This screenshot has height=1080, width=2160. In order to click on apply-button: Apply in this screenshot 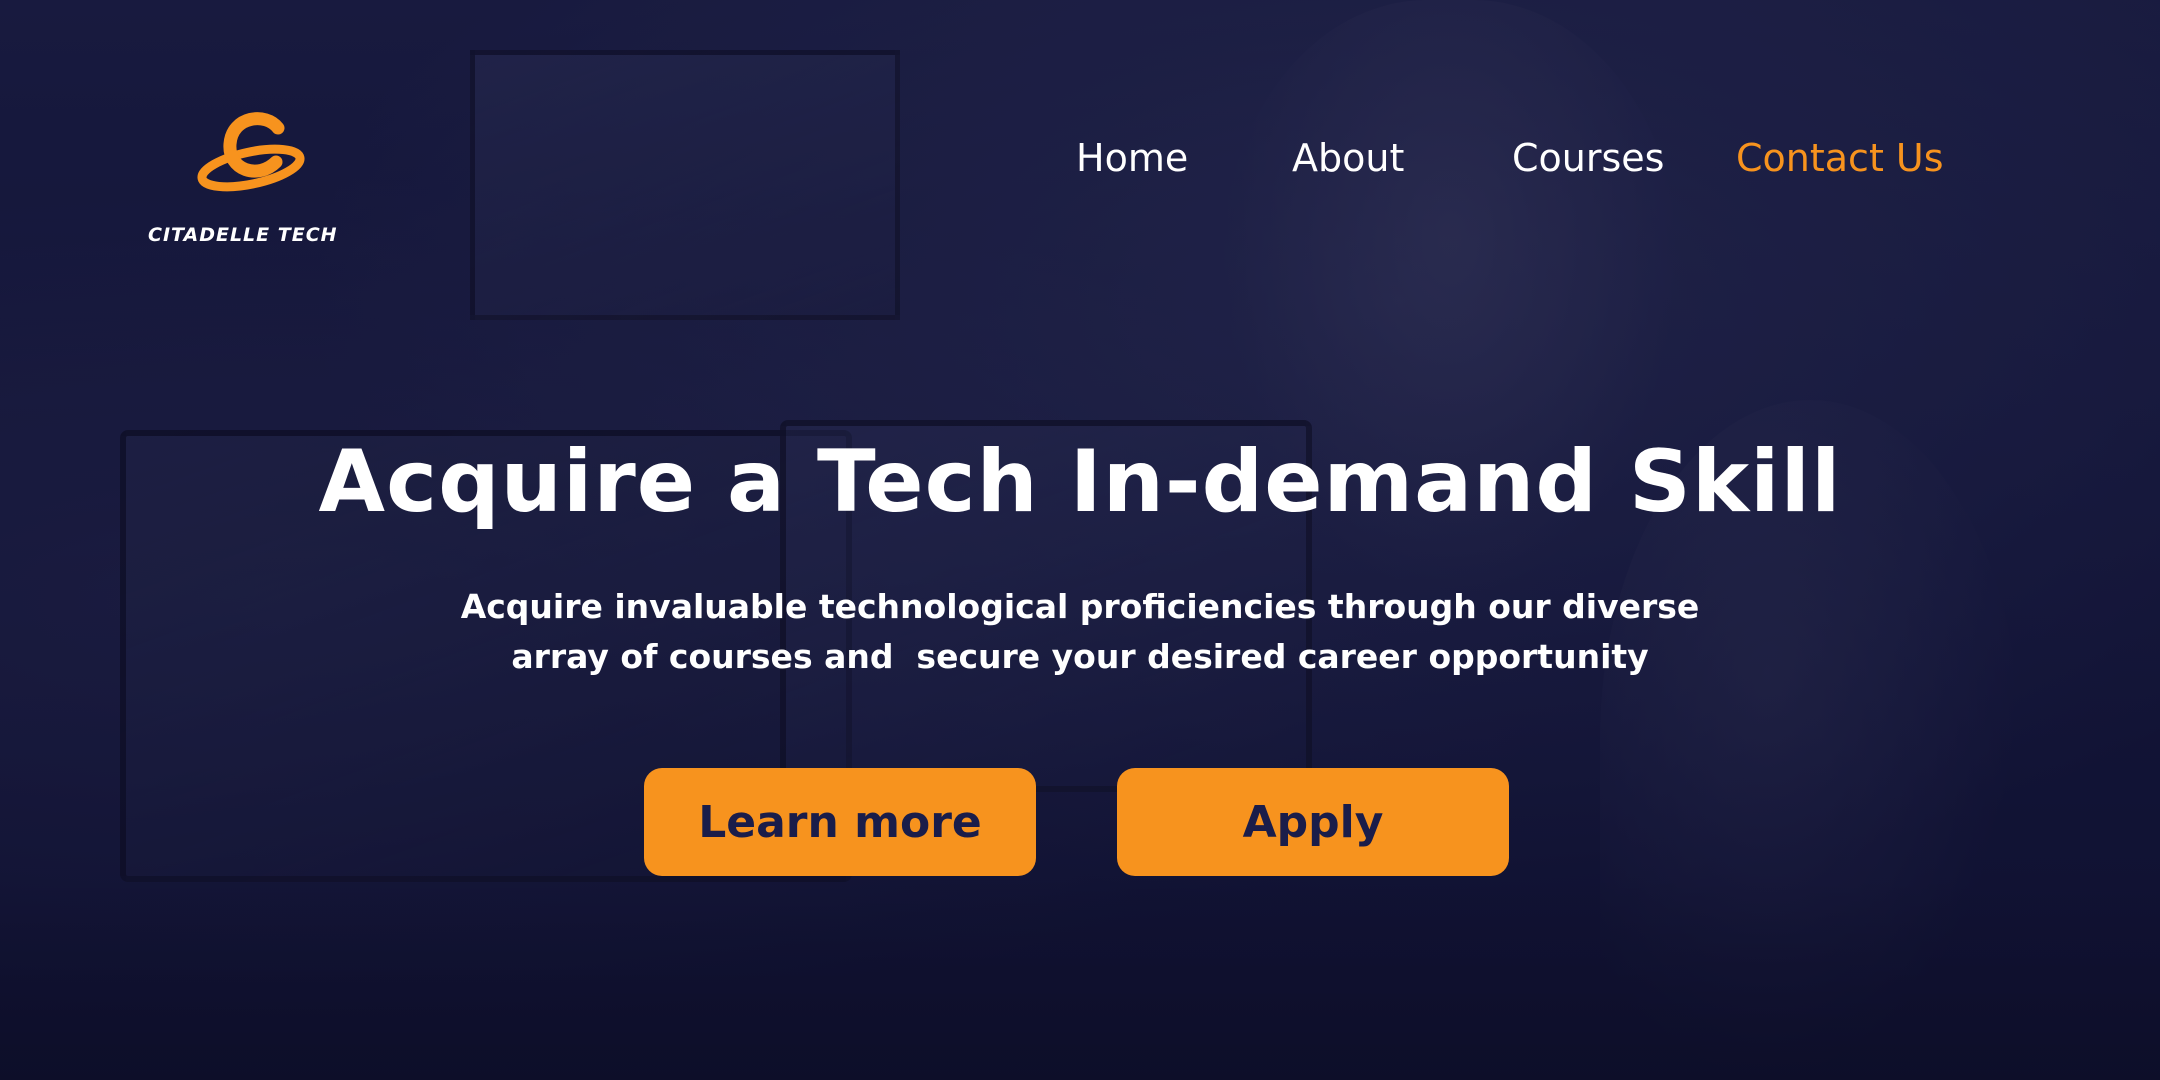, I will do `click(1313, 822)`.